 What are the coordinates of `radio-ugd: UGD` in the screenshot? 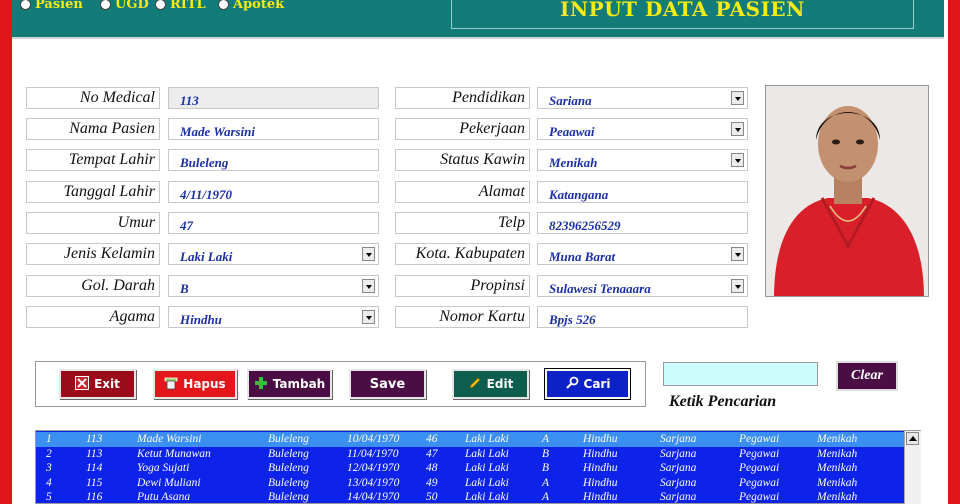 It's located at (124, 6).